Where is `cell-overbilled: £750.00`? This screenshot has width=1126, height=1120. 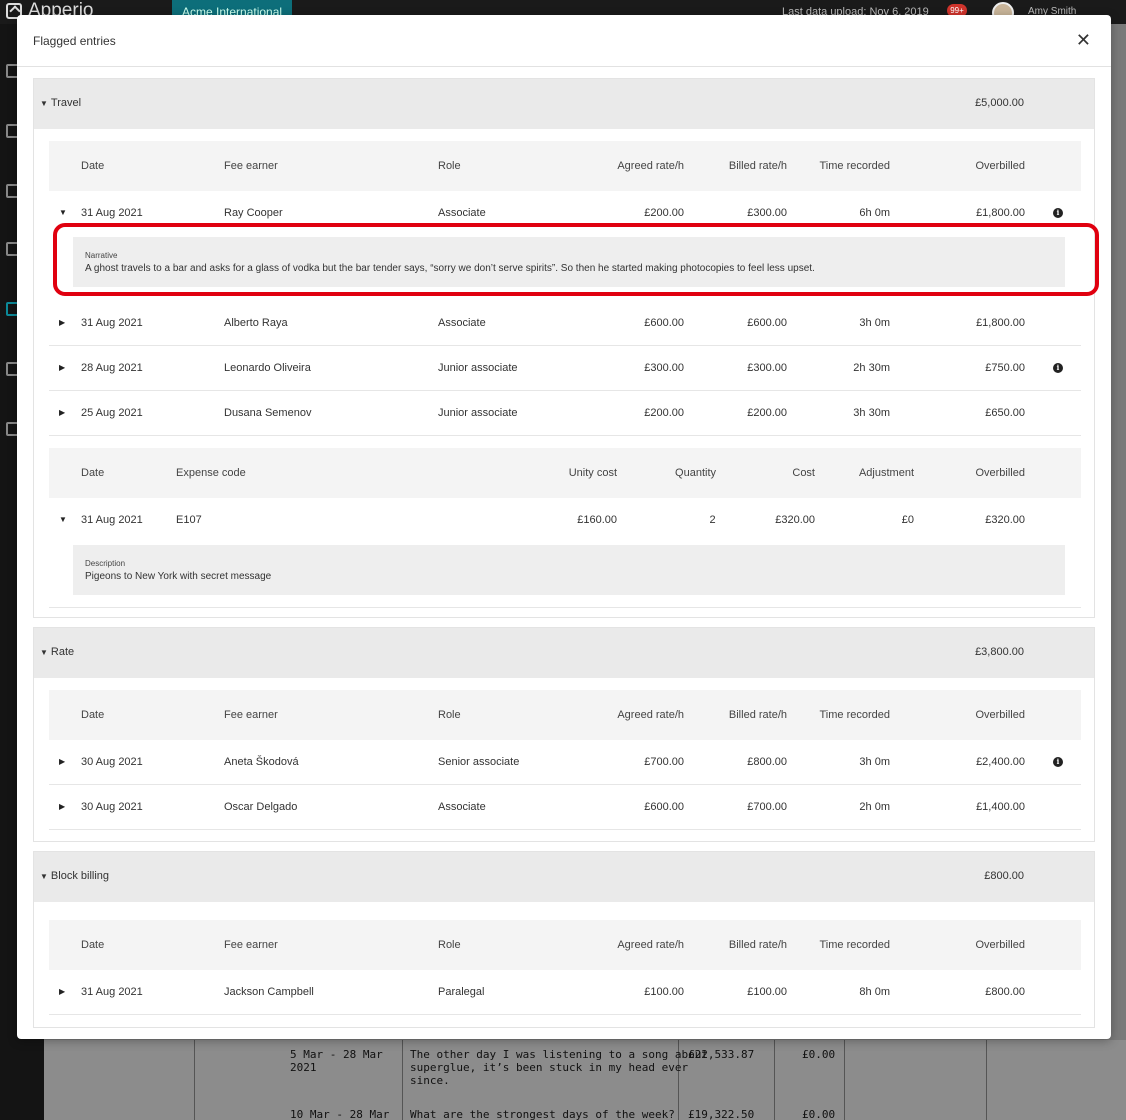 cell-overbilled: £750.00 is located at coordinates (1005, 368).